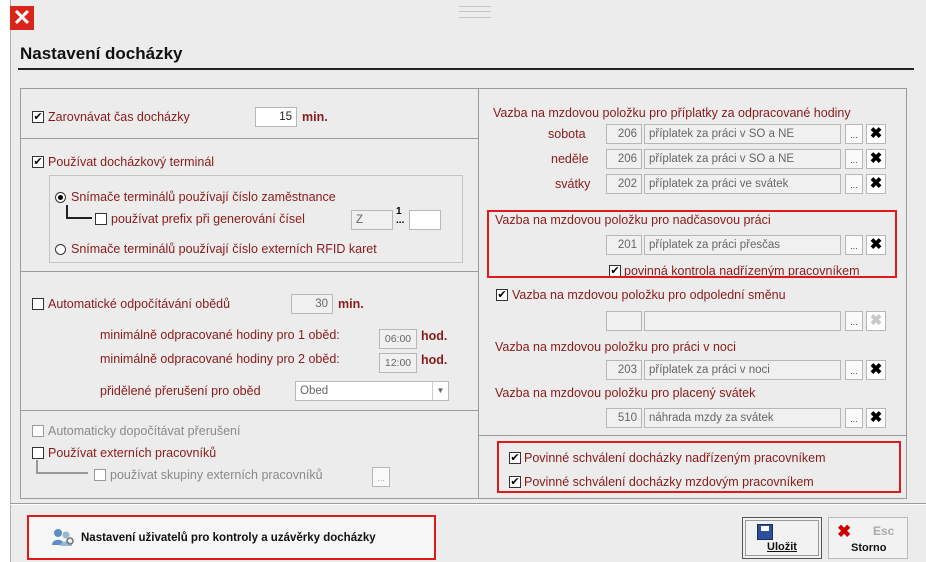 The height and width of the screenshot is (562, 926). I want to click on auto-break-label: Automaticky dopočítávat přerušení, so click(144, 431).